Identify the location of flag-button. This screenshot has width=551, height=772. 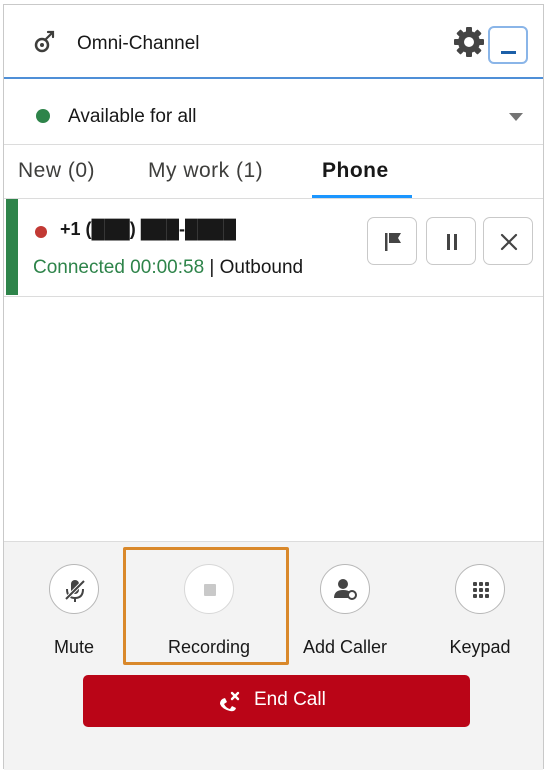
(392, 241).